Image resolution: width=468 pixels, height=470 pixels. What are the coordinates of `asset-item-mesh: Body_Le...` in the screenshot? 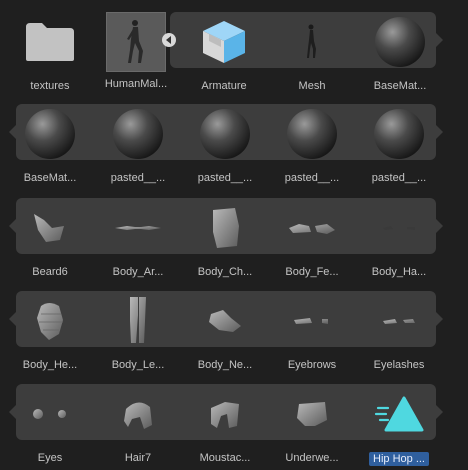 It's located at (138, 331).